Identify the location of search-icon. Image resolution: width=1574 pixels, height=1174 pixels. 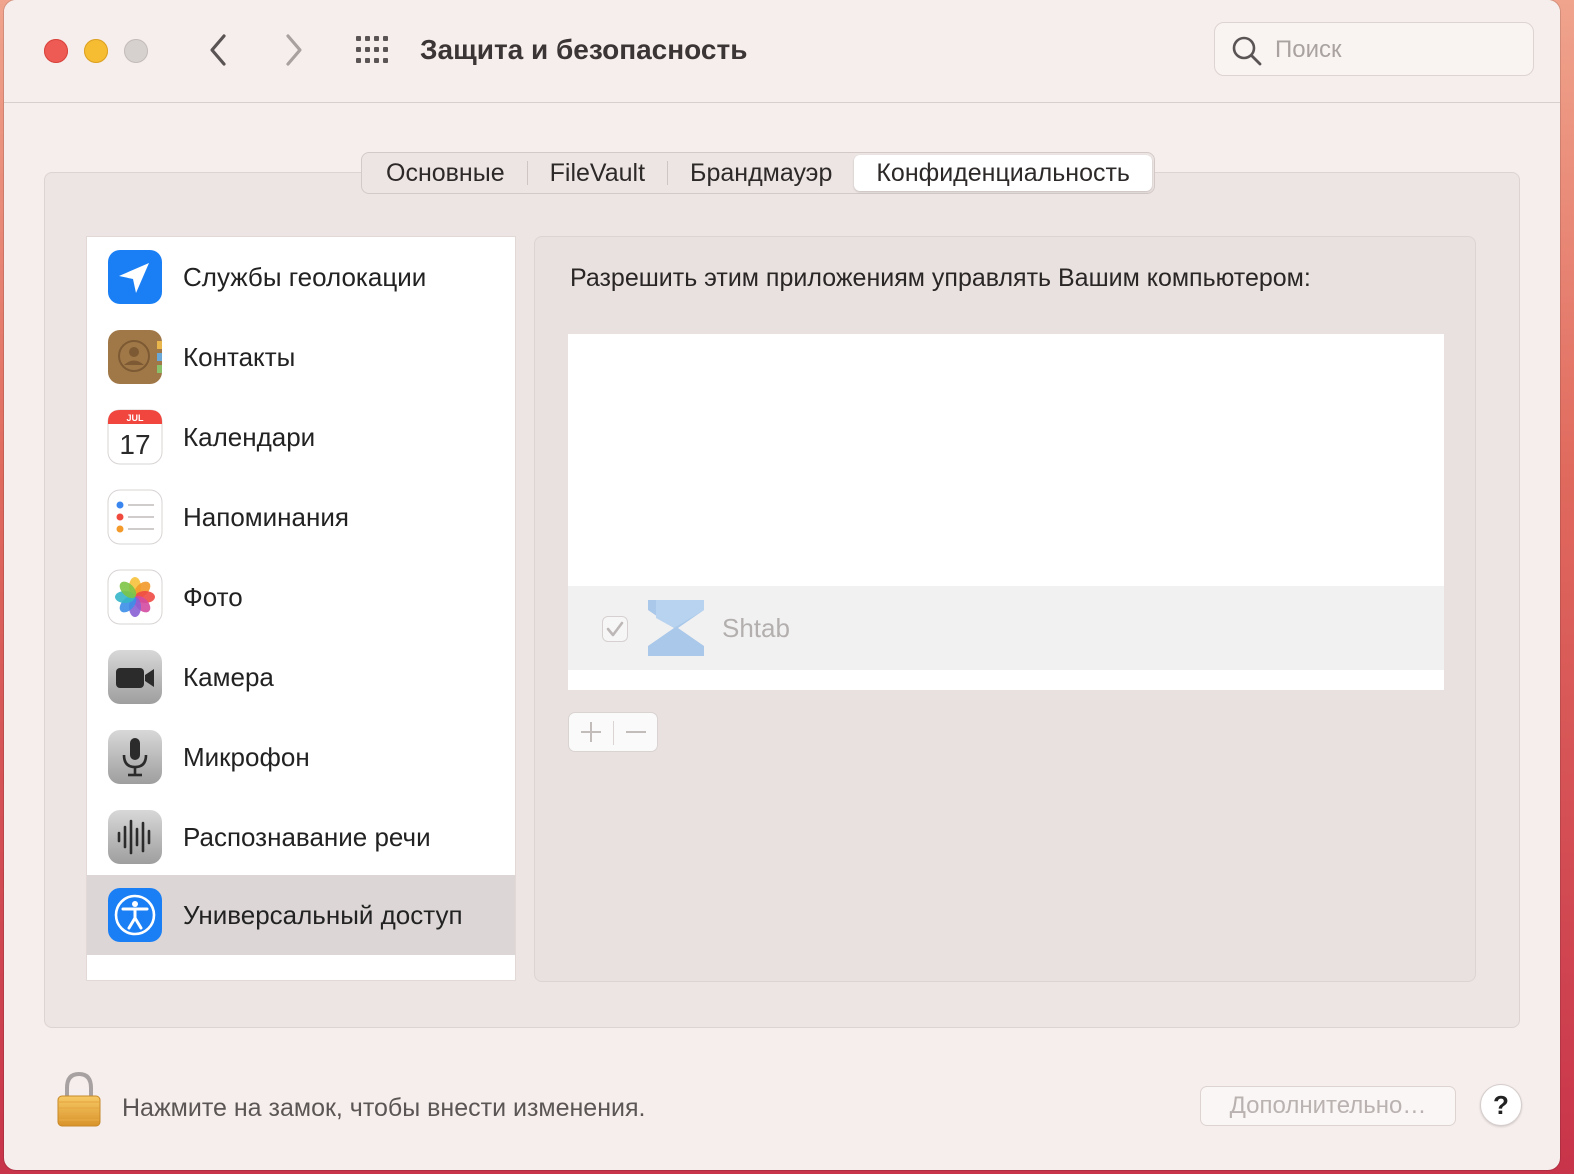
(1247, 51).